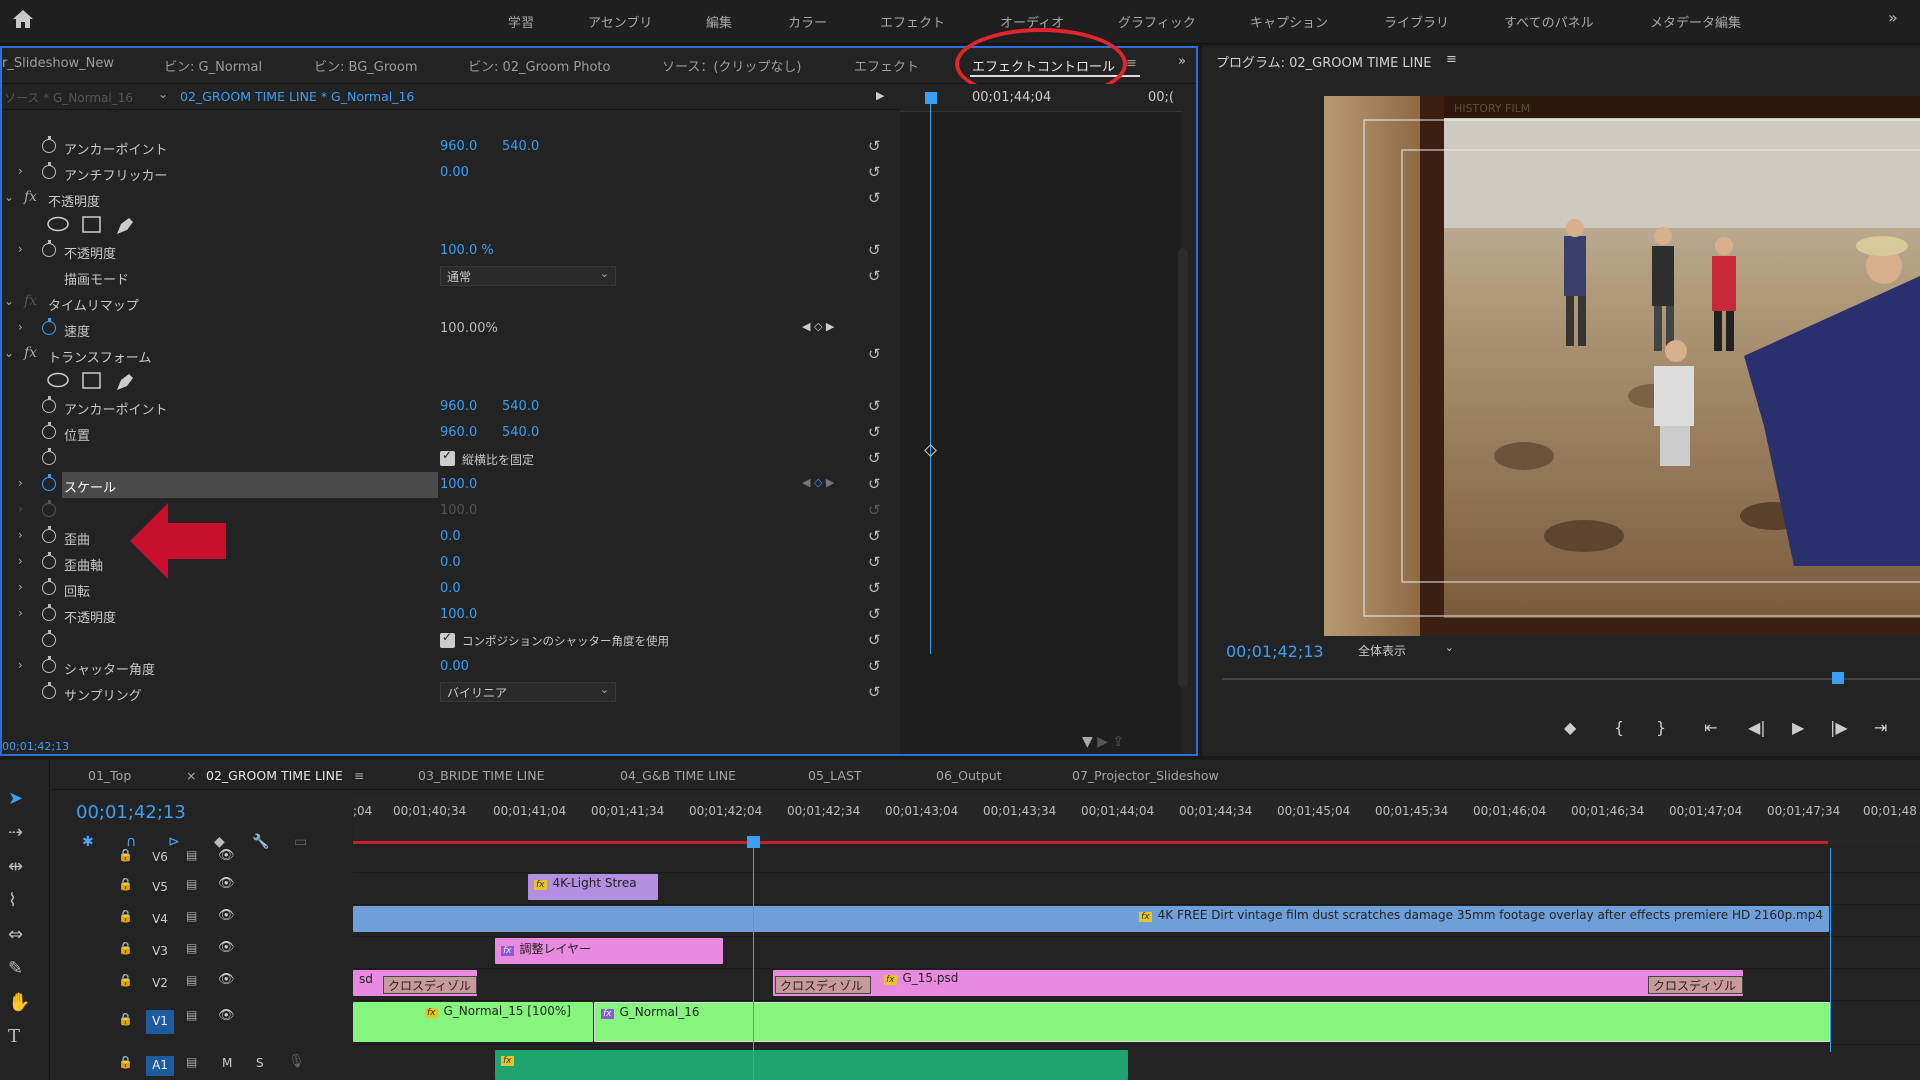 This screenshot has height=1080, width=1920. I want to click on cross-dissolve-transition: クロスディゾル, so click(430, 985).